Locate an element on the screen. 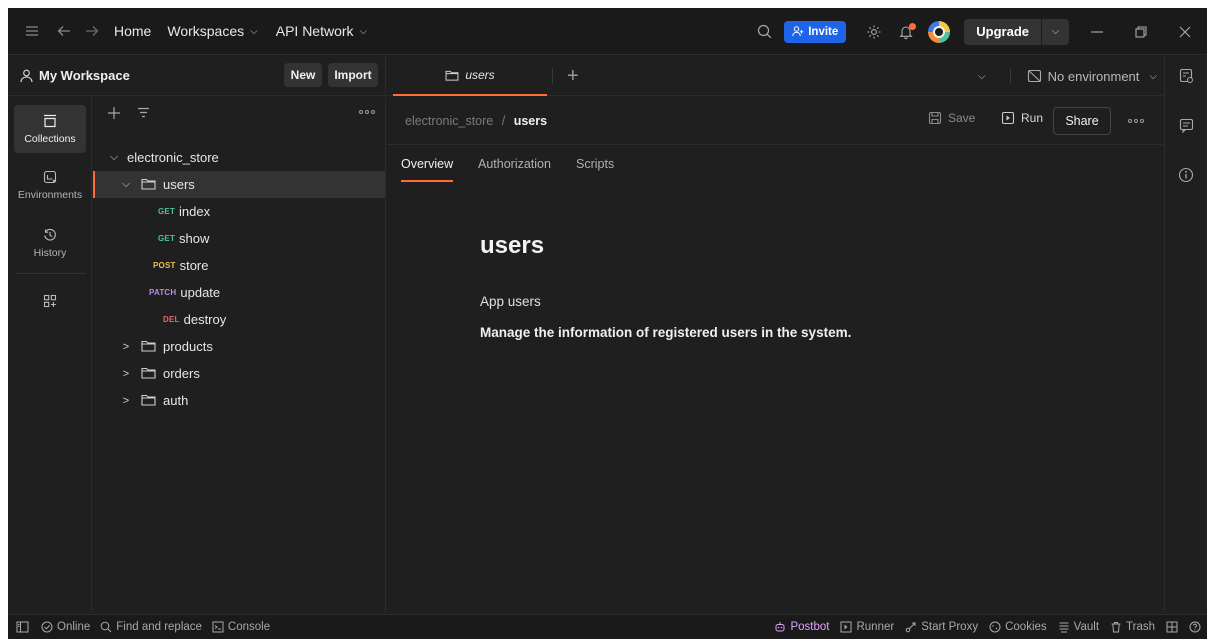  request-item: DEL destroy is located at coordinates (239, 319).